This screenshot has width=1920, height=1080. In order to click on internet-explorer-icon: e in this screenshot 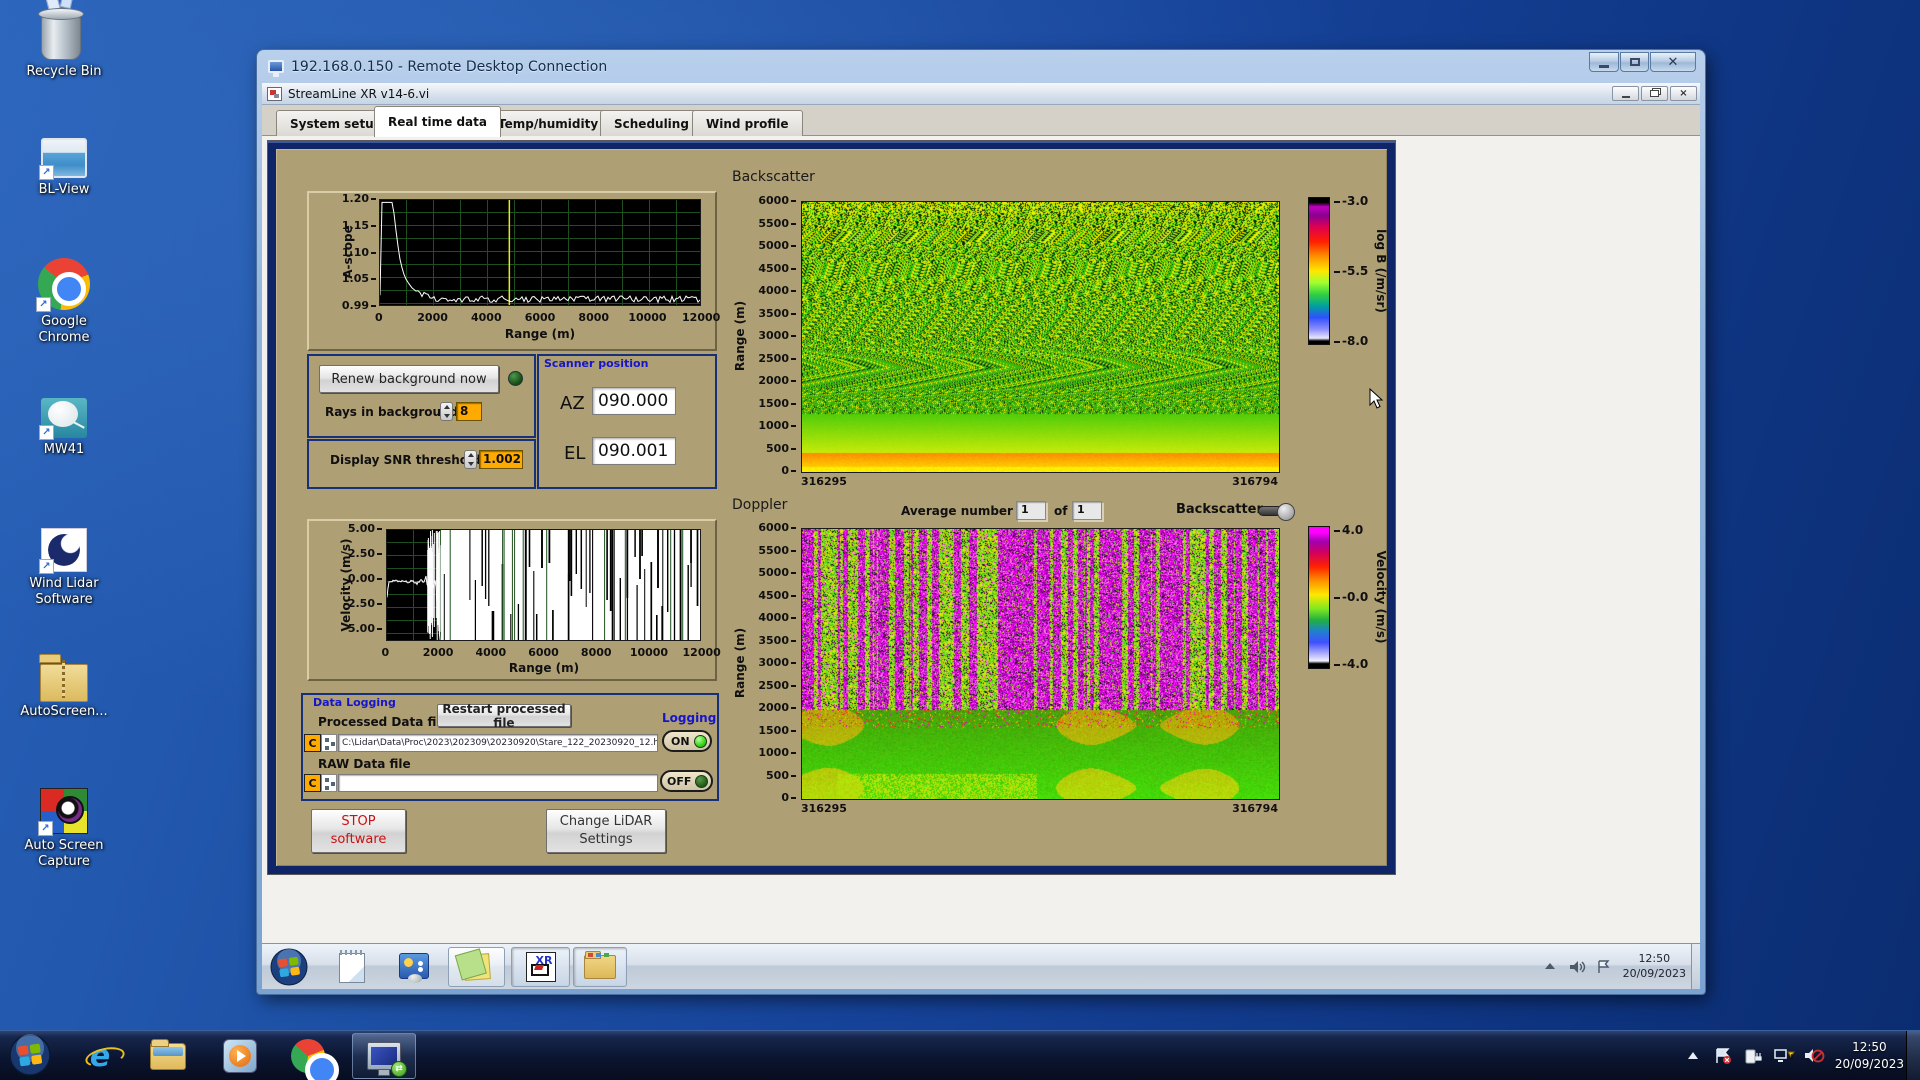, I will do `click(100, 1056)`.